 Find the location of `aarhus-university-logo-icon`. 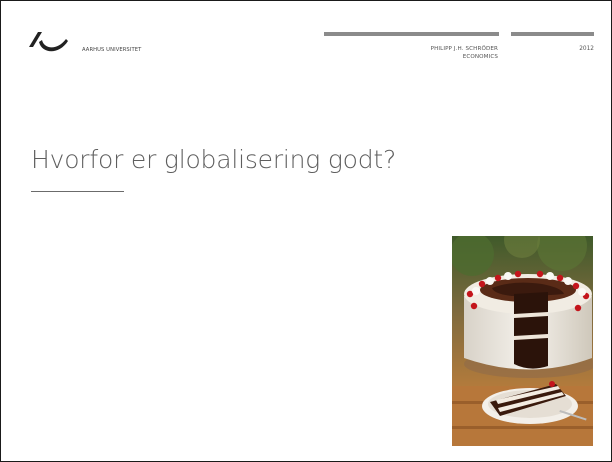

aarhus-university-logo-icon is located at coordinates (48, 42).